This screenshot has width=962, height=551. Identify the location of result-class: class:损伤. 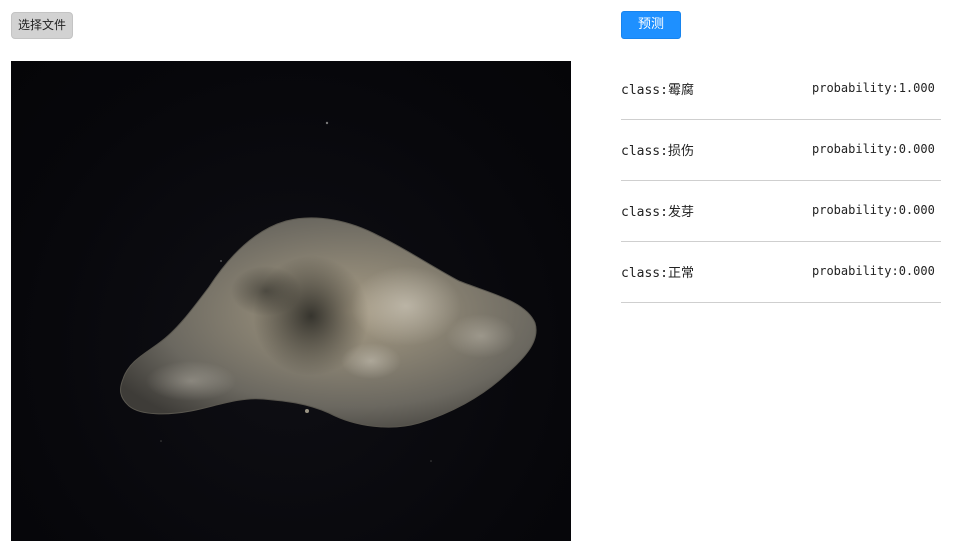
(657, 151).